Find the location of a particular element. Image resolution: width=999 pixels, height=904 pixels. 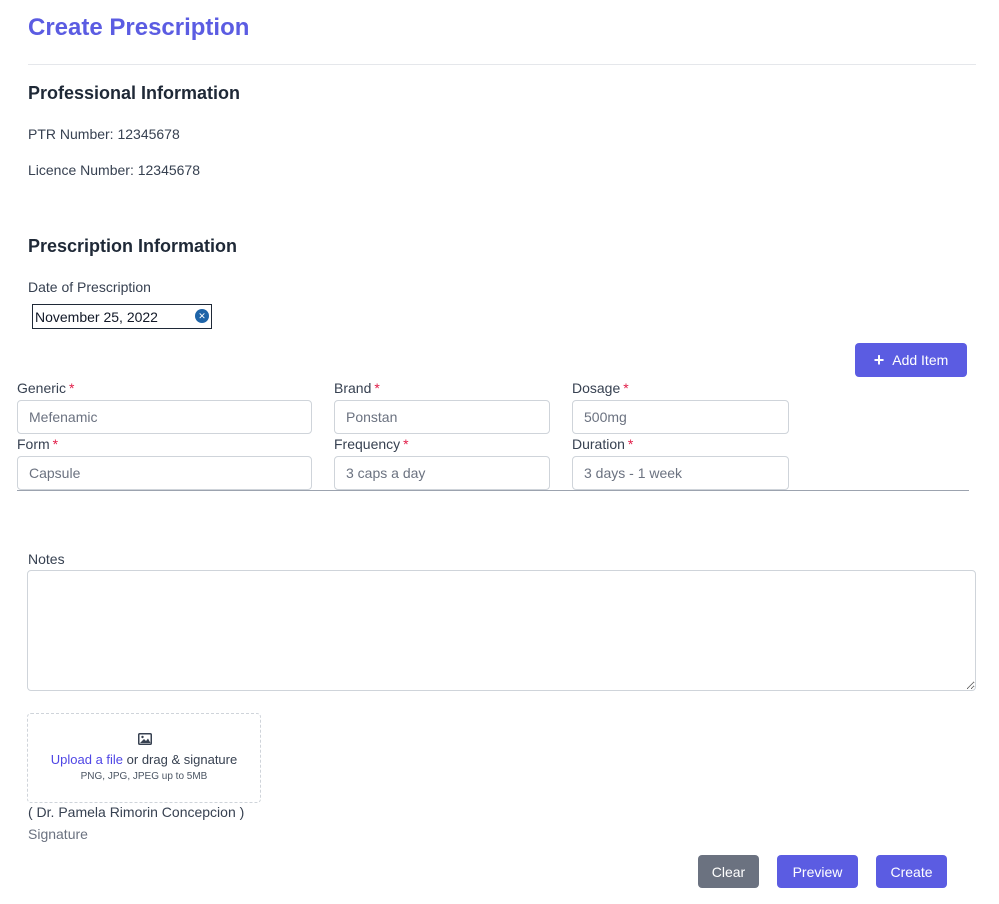

preview-button: Preview is located at coordinates (817, 871).